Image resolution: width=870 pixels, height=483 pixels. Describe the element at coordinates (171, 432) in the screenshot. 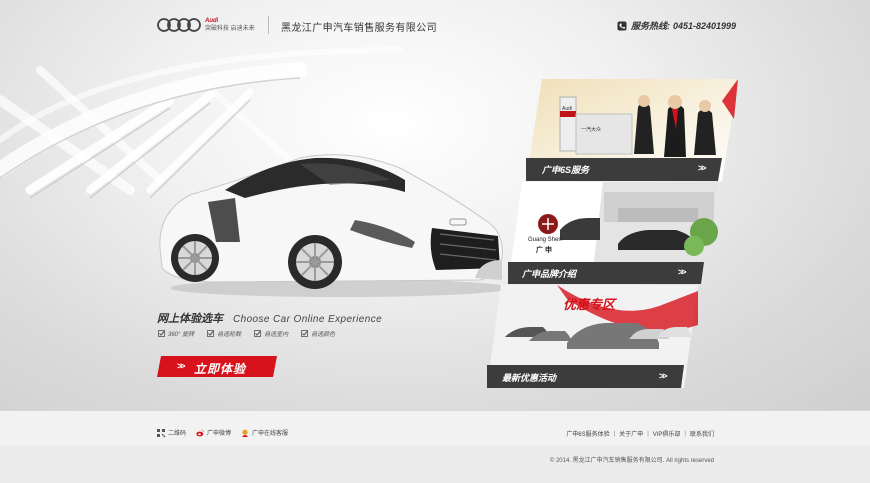

I see `qrcode-link: 二维码` at that location.